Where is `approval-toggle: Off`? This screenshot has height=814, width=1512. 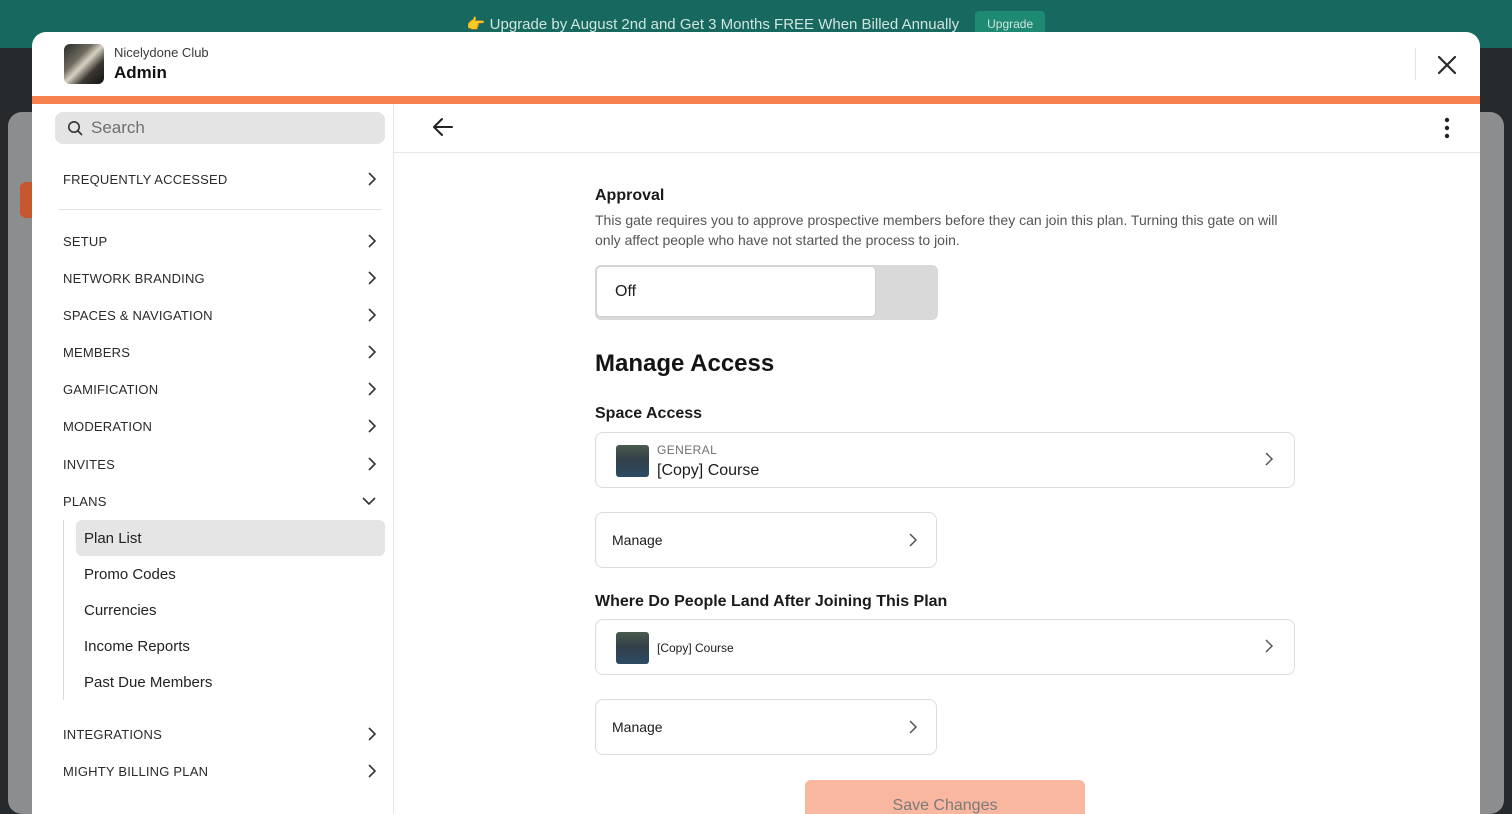
approval-toggle: Off is located at coordinates (766, 292).